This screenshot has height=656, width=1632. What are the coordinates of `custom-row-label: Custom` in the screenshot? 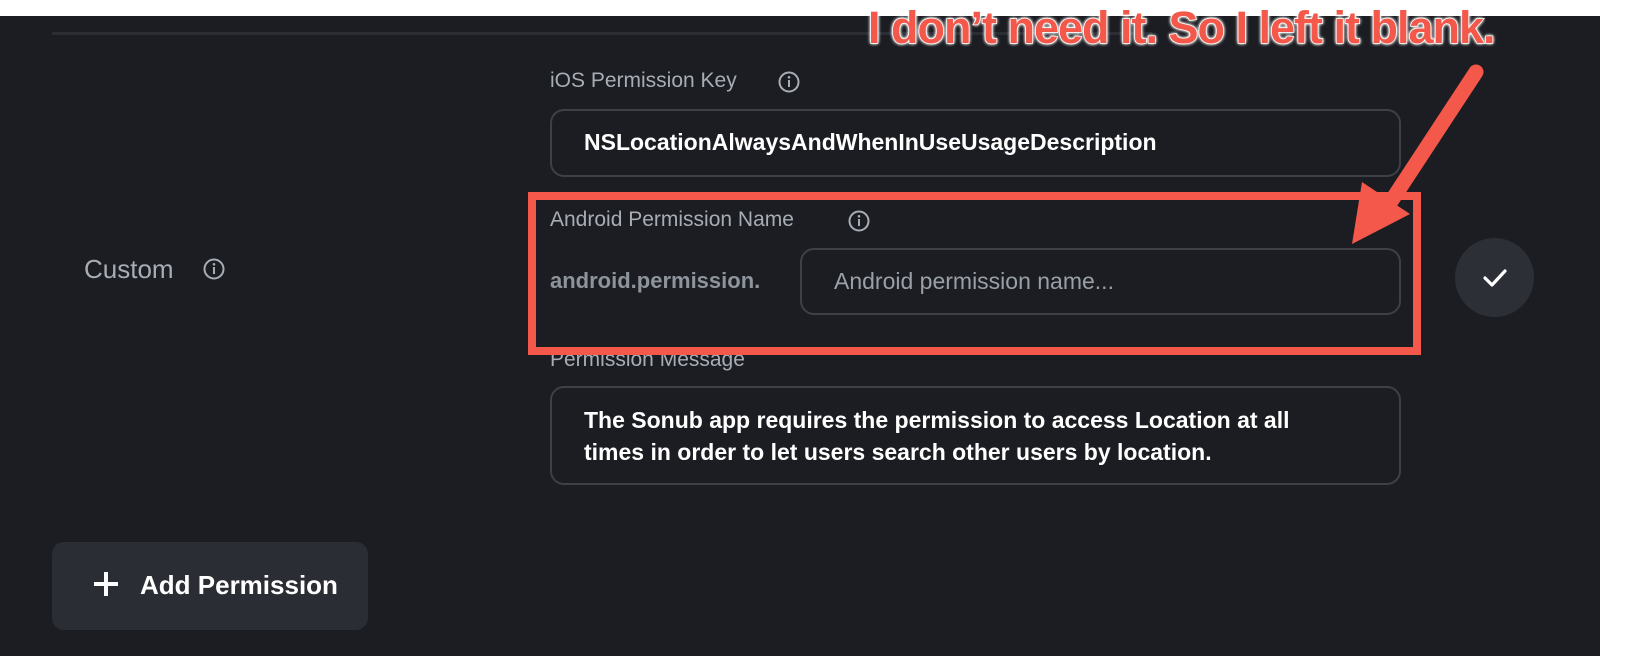 It's located at (129, 269).